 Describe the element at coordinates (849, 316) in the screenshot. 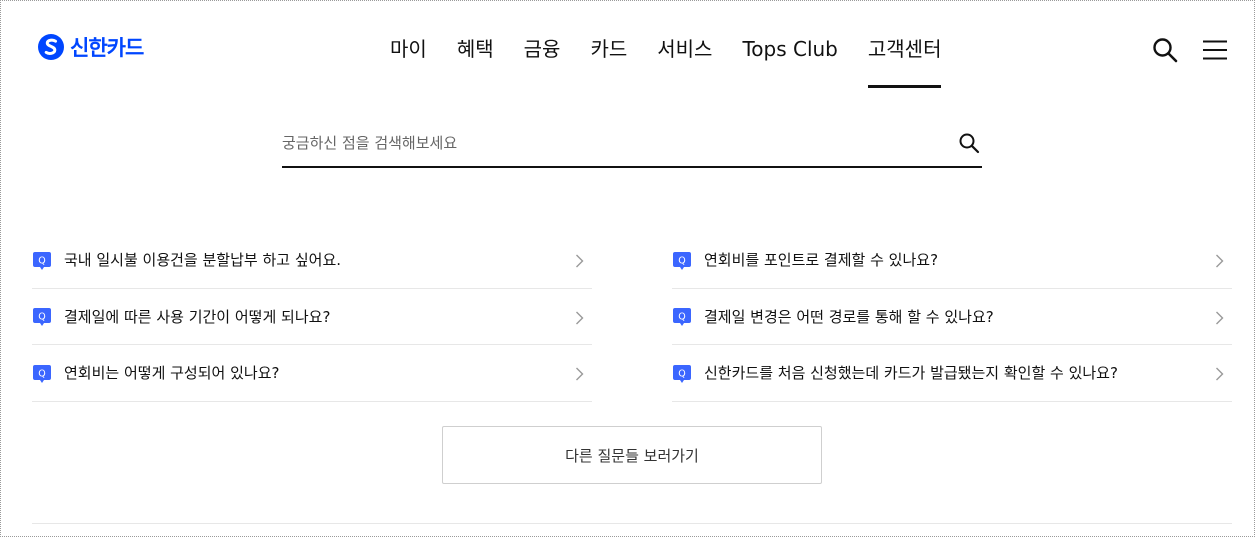

I see `faq-question: 결제일 변경은 어떤 경로를 통해 할 수 있나요?` at that location.